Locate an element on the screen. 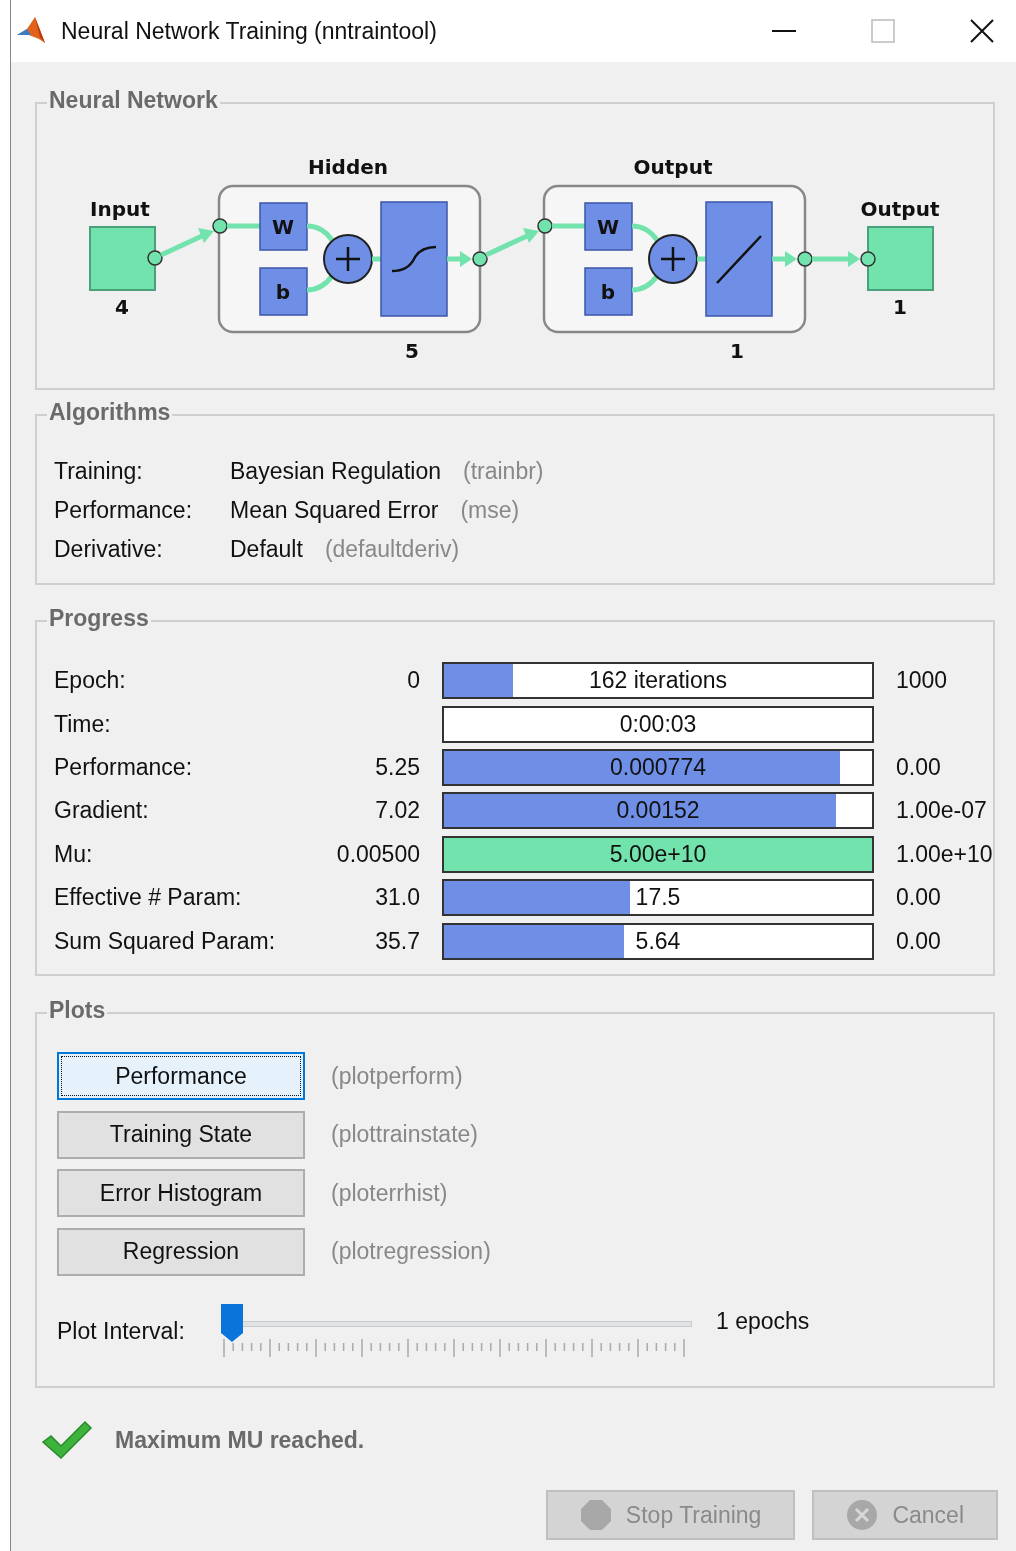  status-message: Maximum MU reached. is located at coordinates (240, 1440).